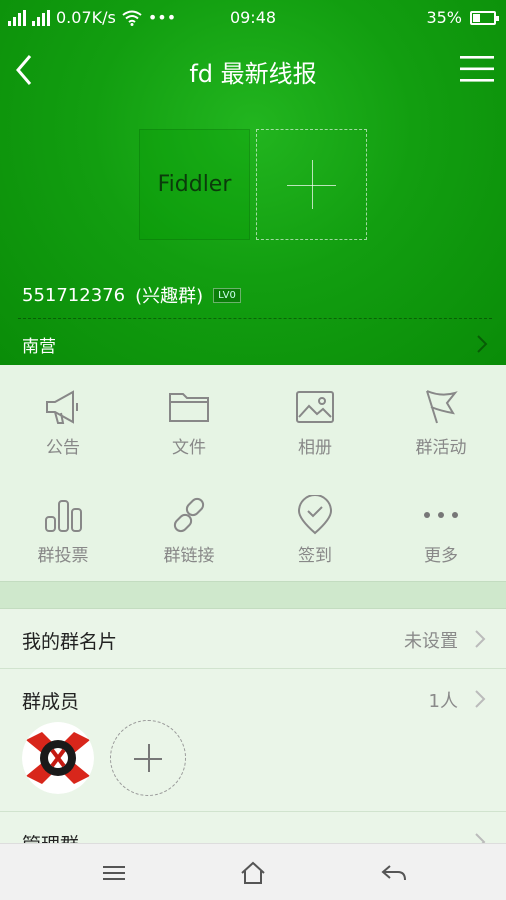 The height and width of the screenshot is (900, 506). Describe the element at coordinates (70, 642) in the screenshot. I see `group-card-label: 我的群名片` at that location.